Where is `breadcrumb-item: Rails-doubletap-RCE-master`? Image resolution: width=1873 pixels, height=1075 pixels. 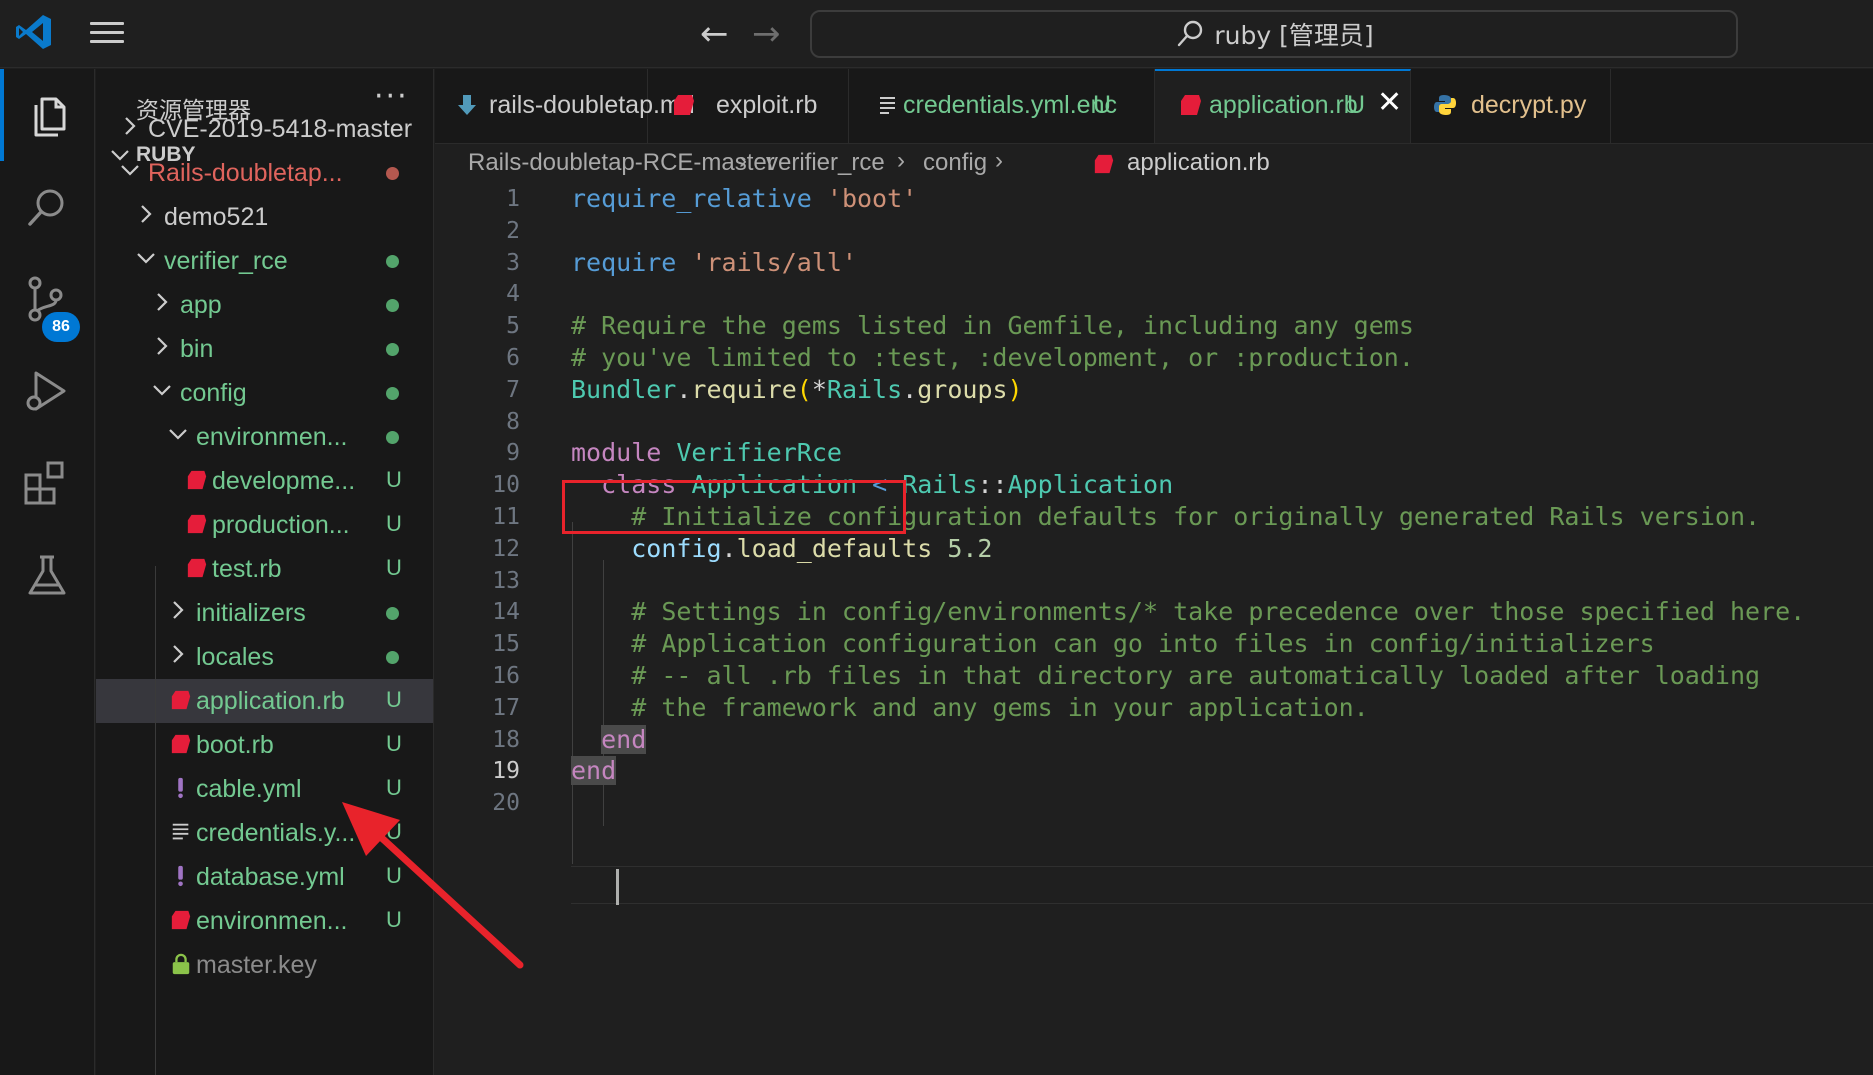
breadcrumb-item: Rails-doubletap-RCE-master is located at coordinates (621, 163).